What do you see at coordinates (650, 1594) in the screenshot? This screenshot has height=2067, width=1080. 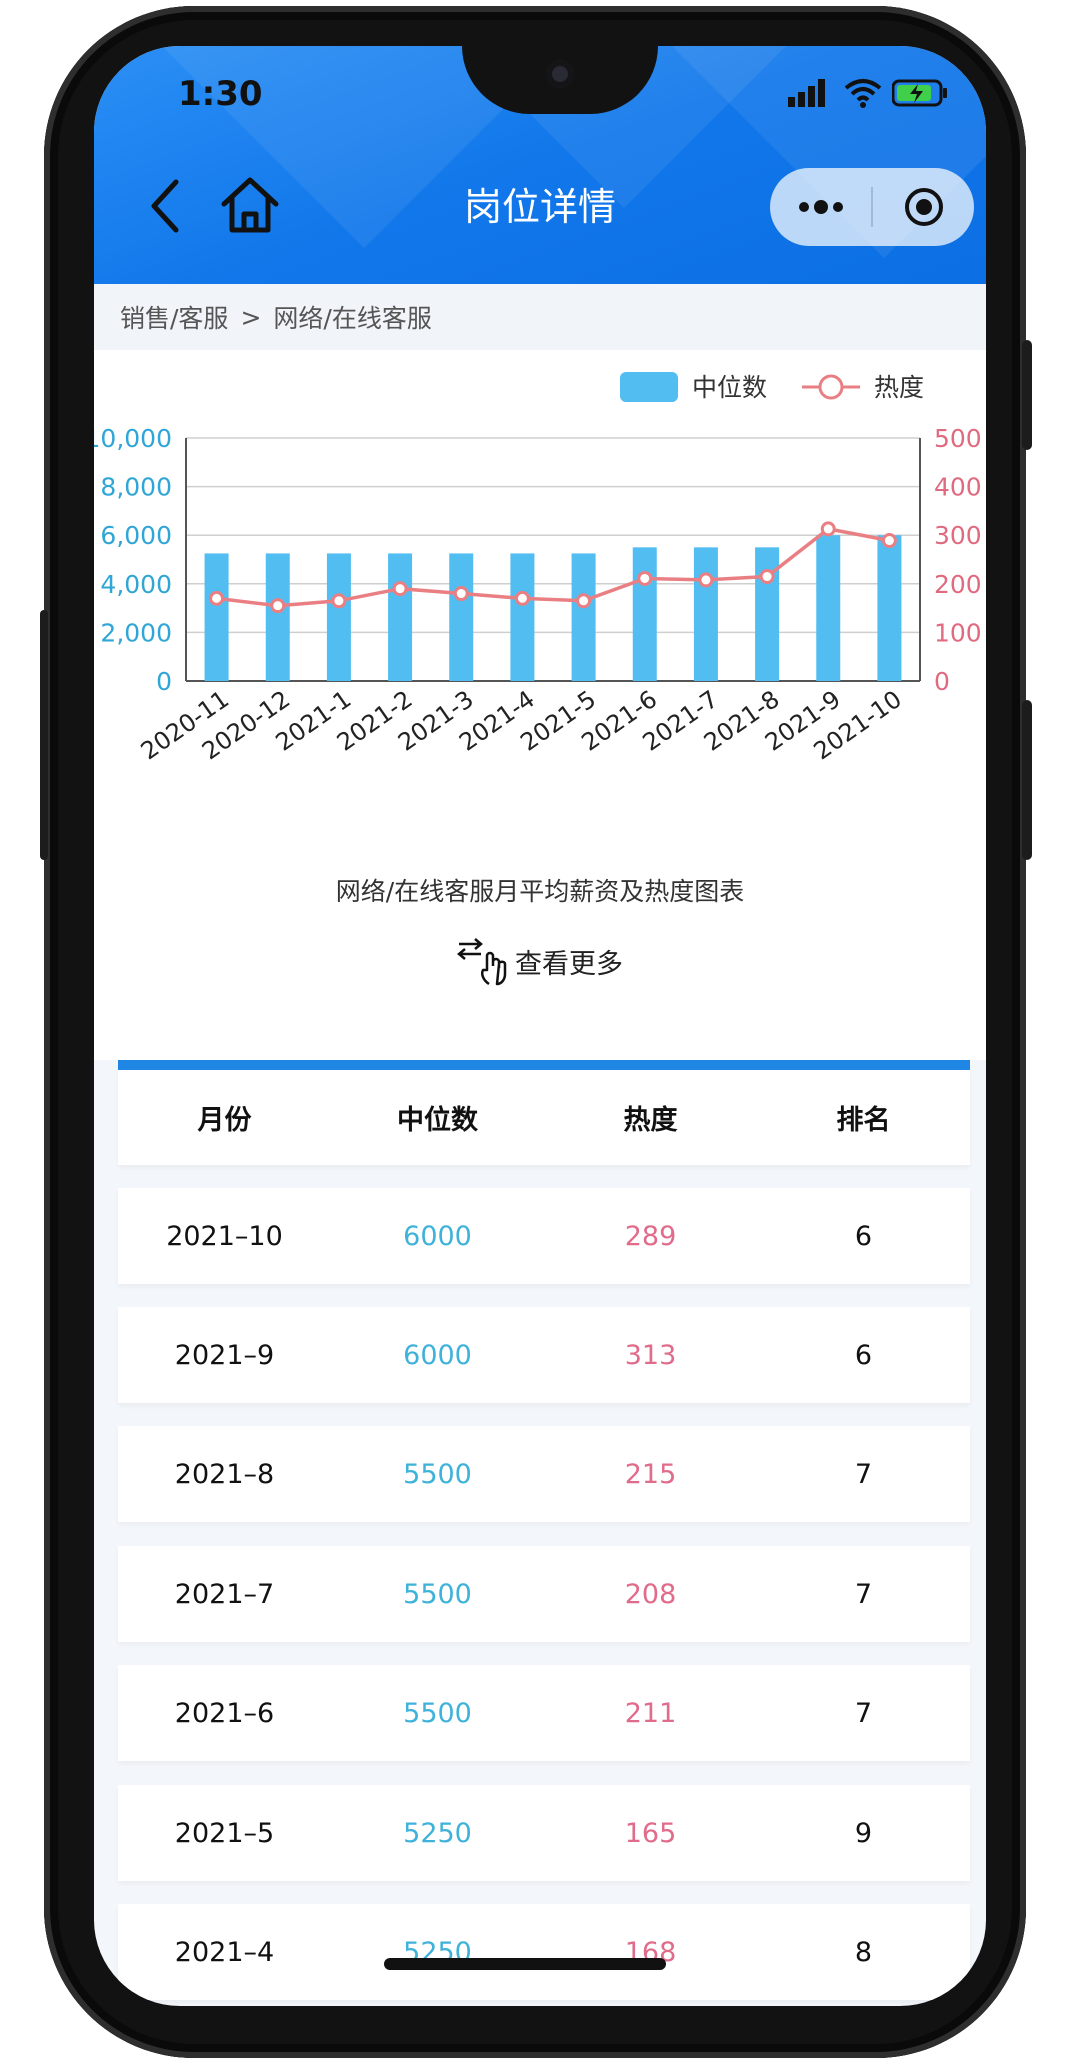 I see `cell-heat: 208` at bounding box center [650, 1594].